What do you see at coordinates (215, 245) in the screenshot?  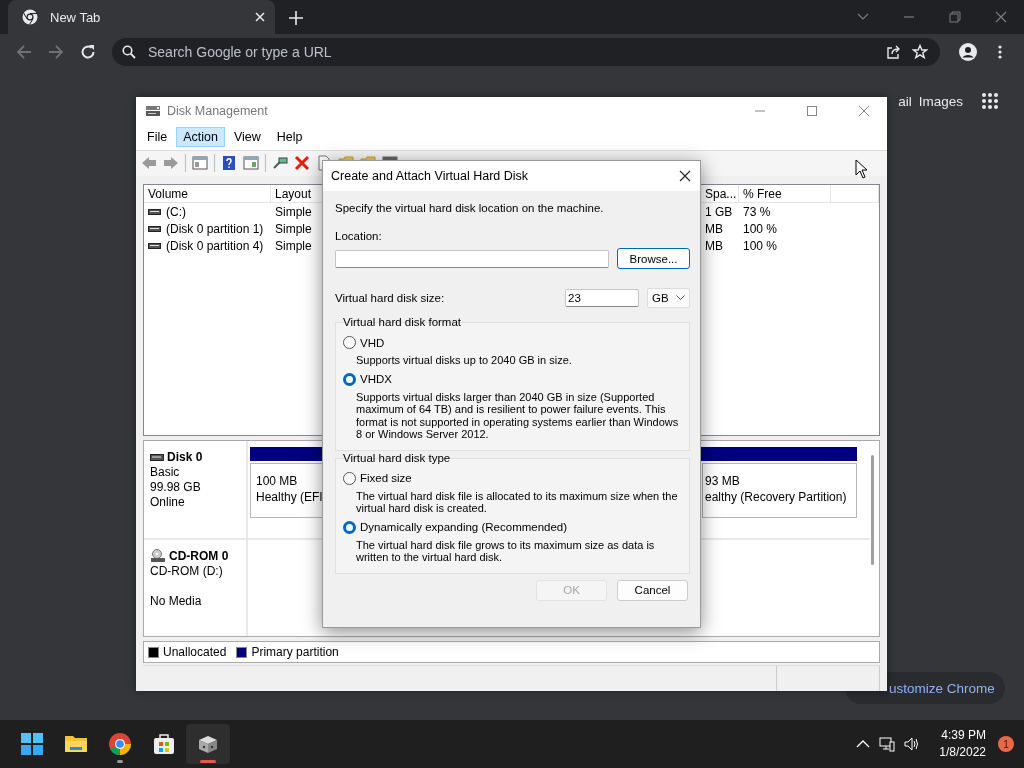 I see `table-cell: (Disk 0 partition 4)` at bounding box center [215, 245].